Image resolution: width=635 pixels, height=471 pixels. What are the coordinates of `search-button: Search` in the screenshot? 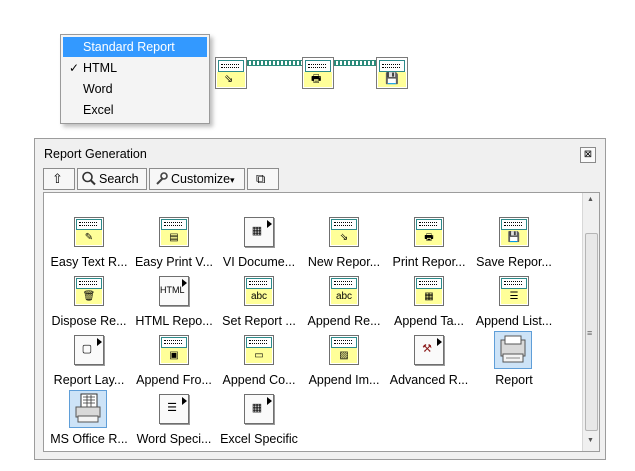 It's located at (112, 179).